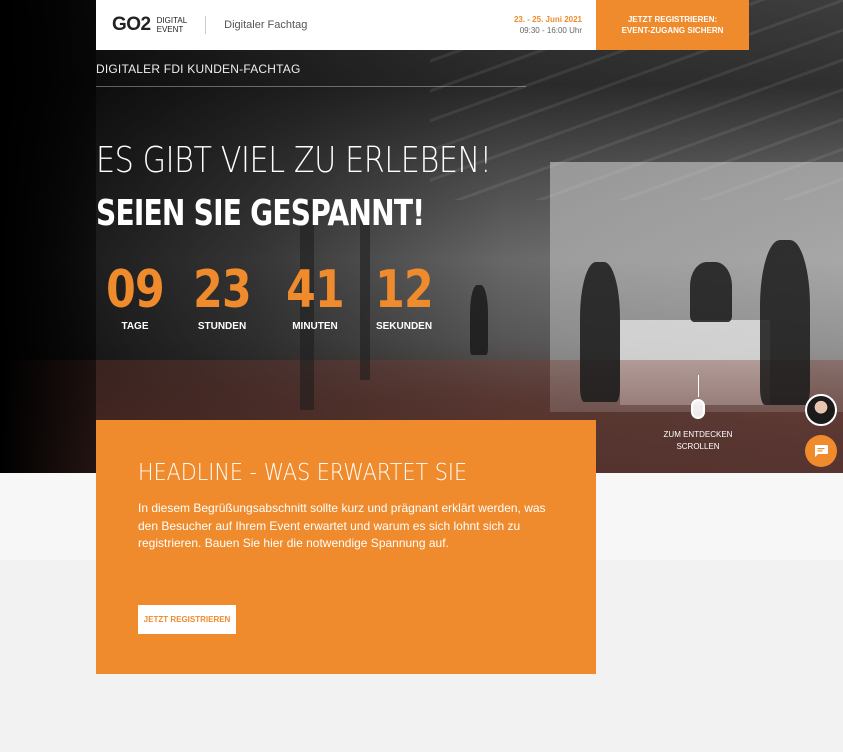  I want to click on scroll-line, so click(698, 386).